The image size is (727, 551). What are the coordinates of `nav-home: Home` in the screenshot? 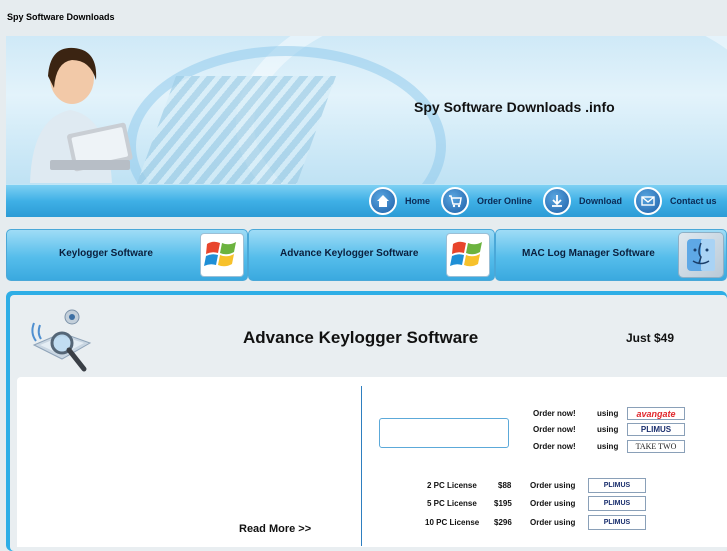 It's located at (399, 201).